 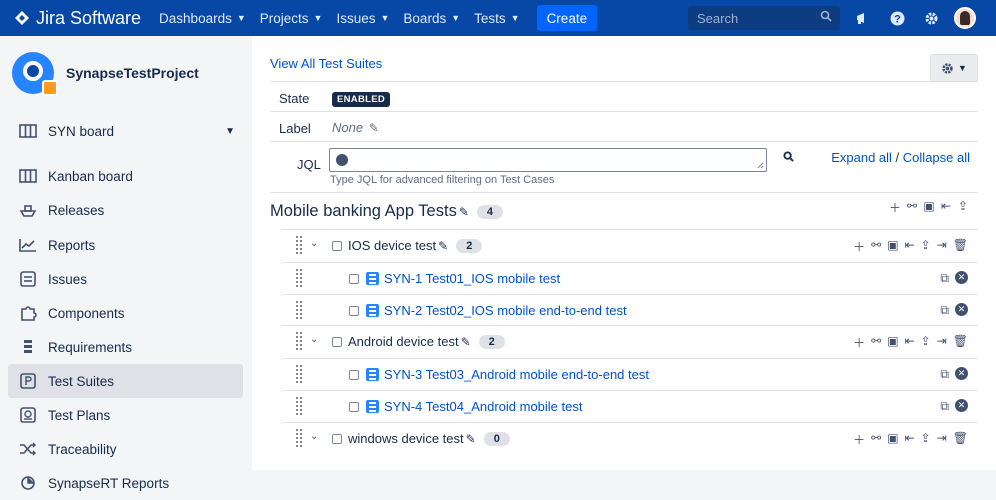 I want to click on board-selector: SYN board ▼, so click(x=125, y=131).